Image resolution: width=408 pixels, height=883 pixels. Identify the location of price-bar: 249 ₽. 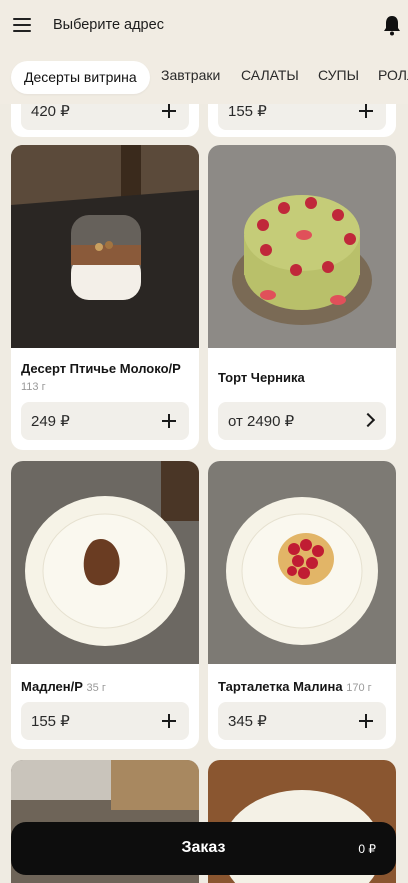
(105, 421).